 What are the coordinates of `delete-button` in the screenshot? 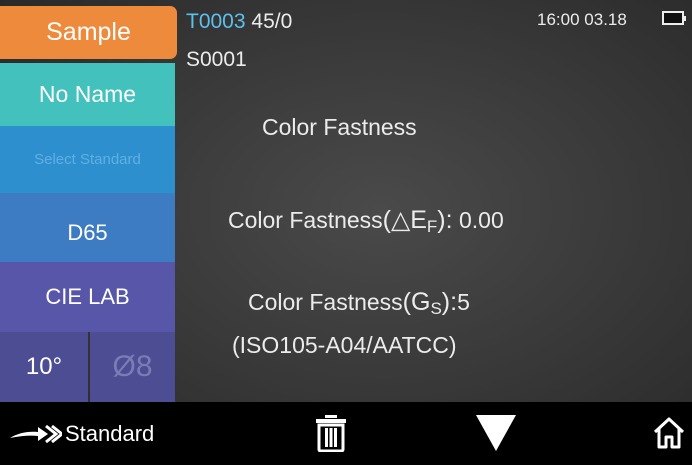 It's located at (331, 433).